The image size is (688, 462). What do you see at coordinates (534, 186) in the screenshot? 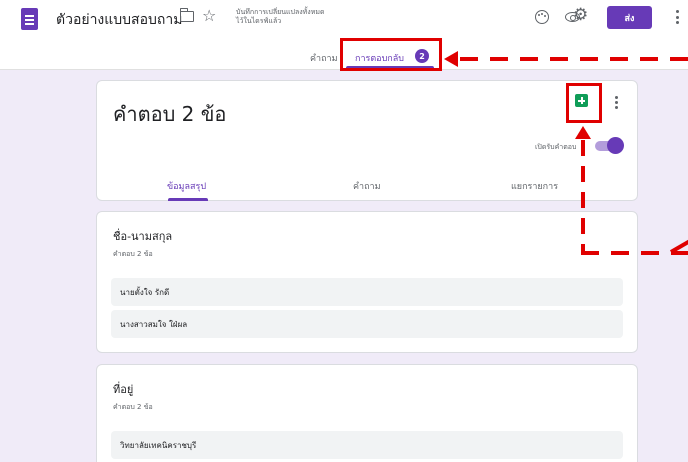
I see `subtab-individual: แยกรายการ` at bounding box center [534, 186].